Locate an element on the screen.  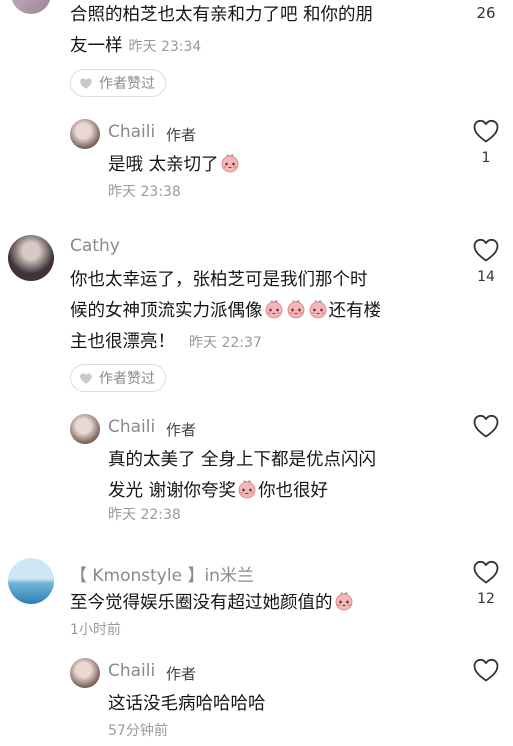
like-count: 14 is located at coordinates (486, 277).